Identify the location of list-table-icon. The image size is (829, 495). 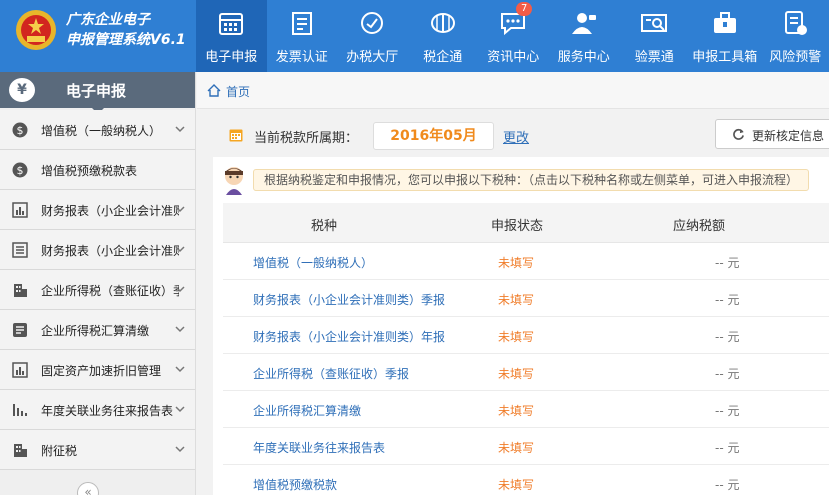
(20, 250).